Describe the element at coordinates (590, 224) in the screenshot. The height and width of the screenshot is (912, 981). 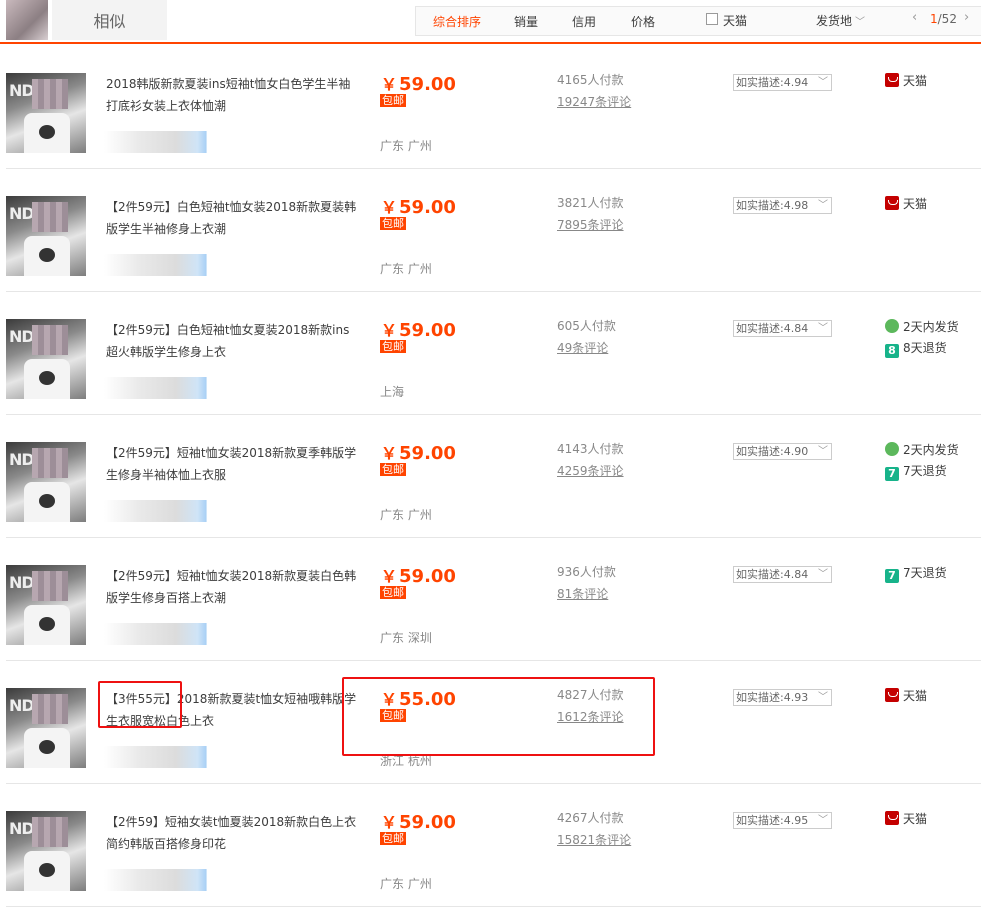
I see `comments-link: 7895条评论` at that location.